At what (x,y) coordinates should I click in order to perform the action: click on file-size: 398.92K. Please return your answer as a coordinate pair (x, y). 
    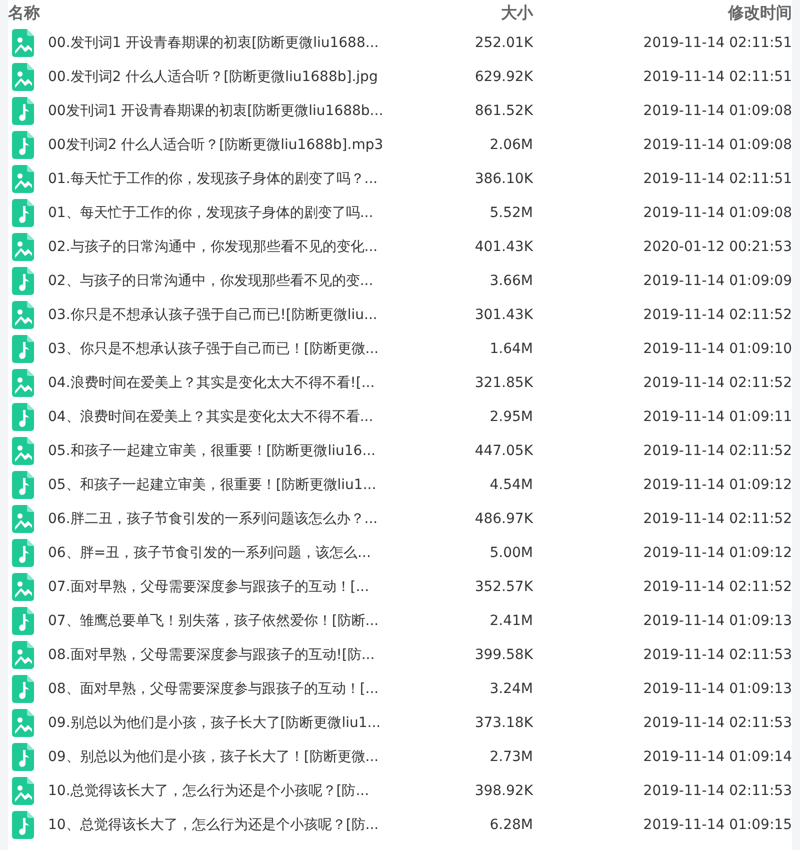
    Looking at the image, I should click on (503, 790).